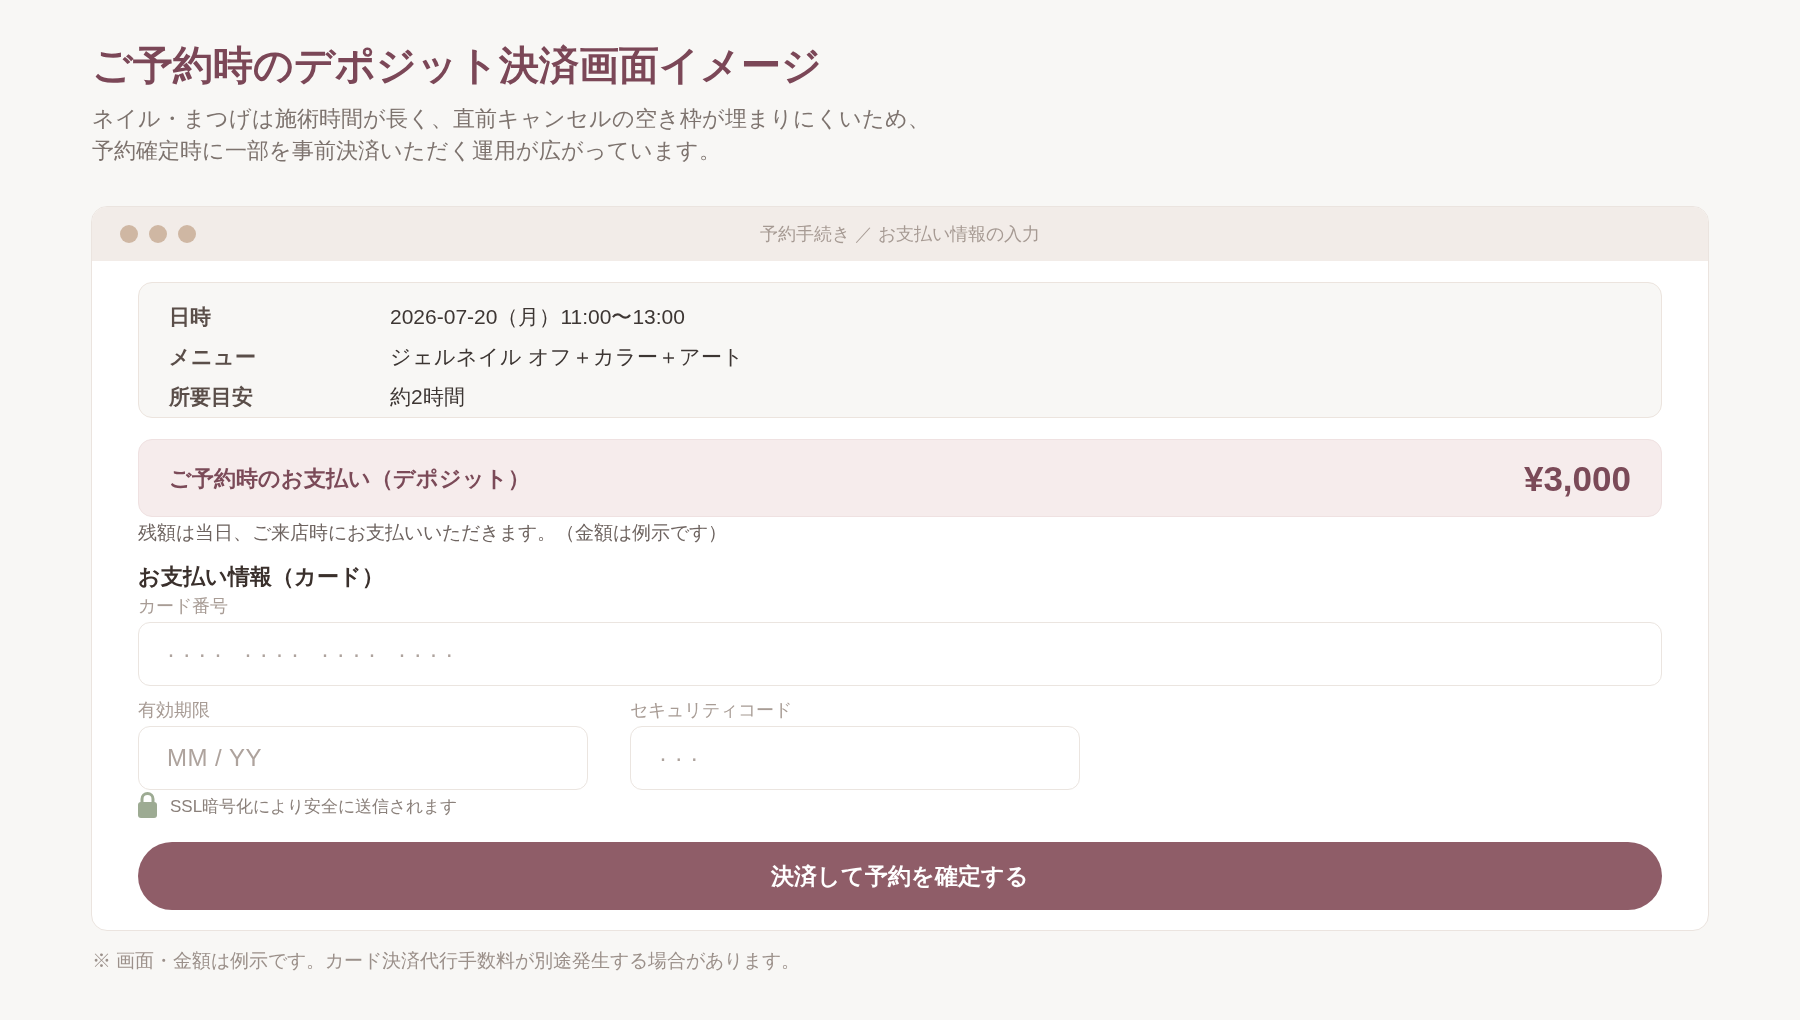  What do you see at coordinates (213, 357) in the screenshot?
I see `summary-label: メニュー` at bounding box center [213, 357].